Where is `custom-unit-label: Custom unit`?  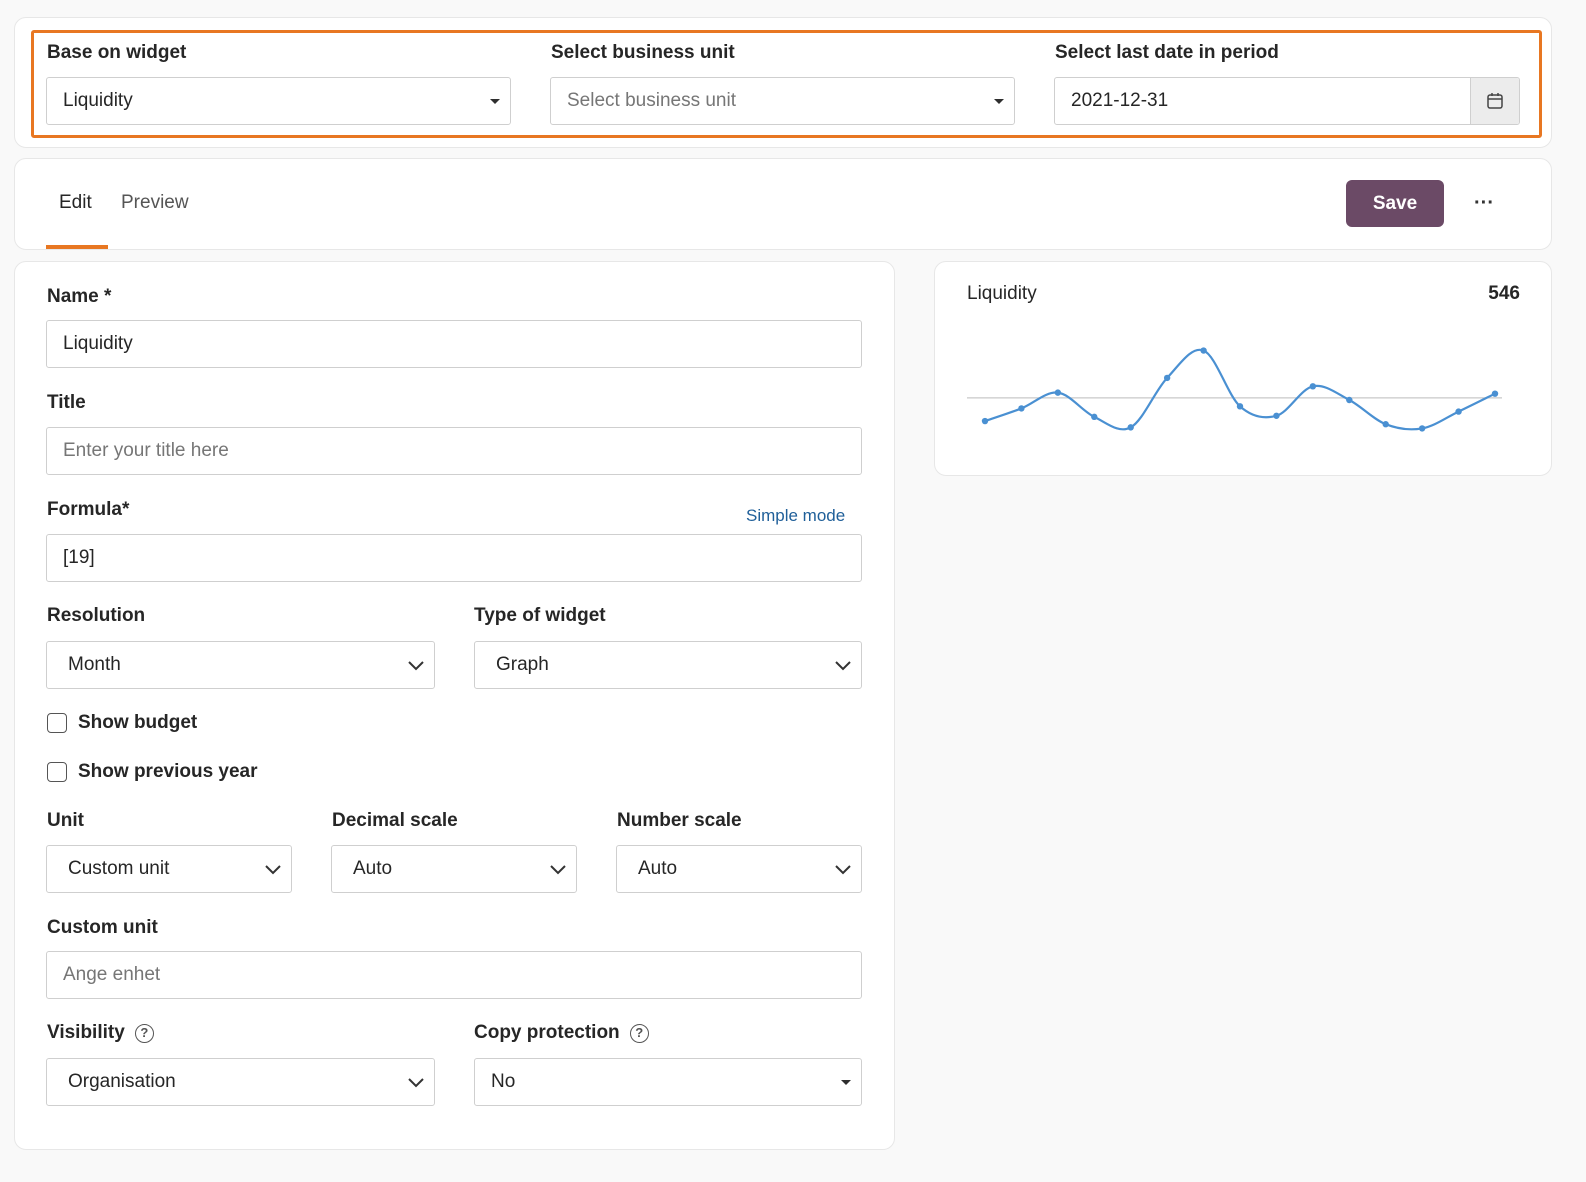
custom-unit-label: Custom unit is located at coordinates (102, 927).